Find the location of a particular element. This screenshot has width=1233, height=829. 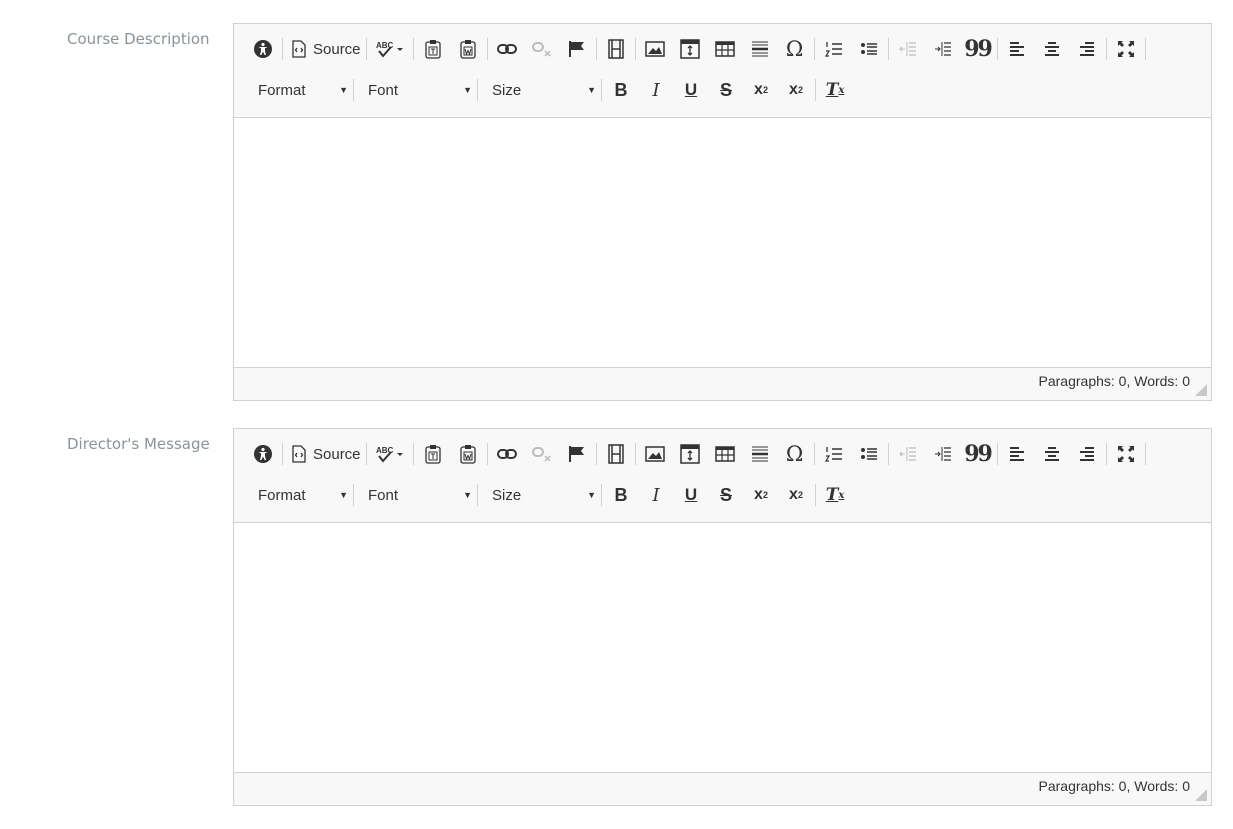

superscript-glyph: x is located at coordinates (793, 89).